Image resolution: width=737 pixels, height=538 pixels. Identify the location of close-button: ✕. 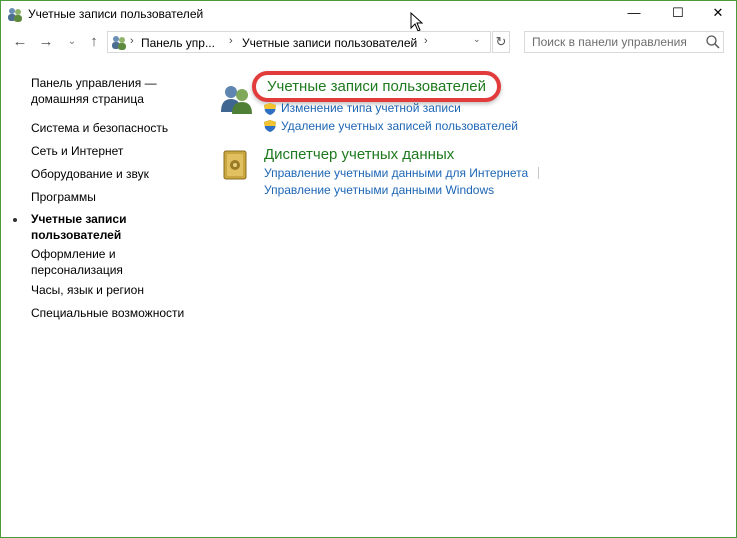
(718, 14).